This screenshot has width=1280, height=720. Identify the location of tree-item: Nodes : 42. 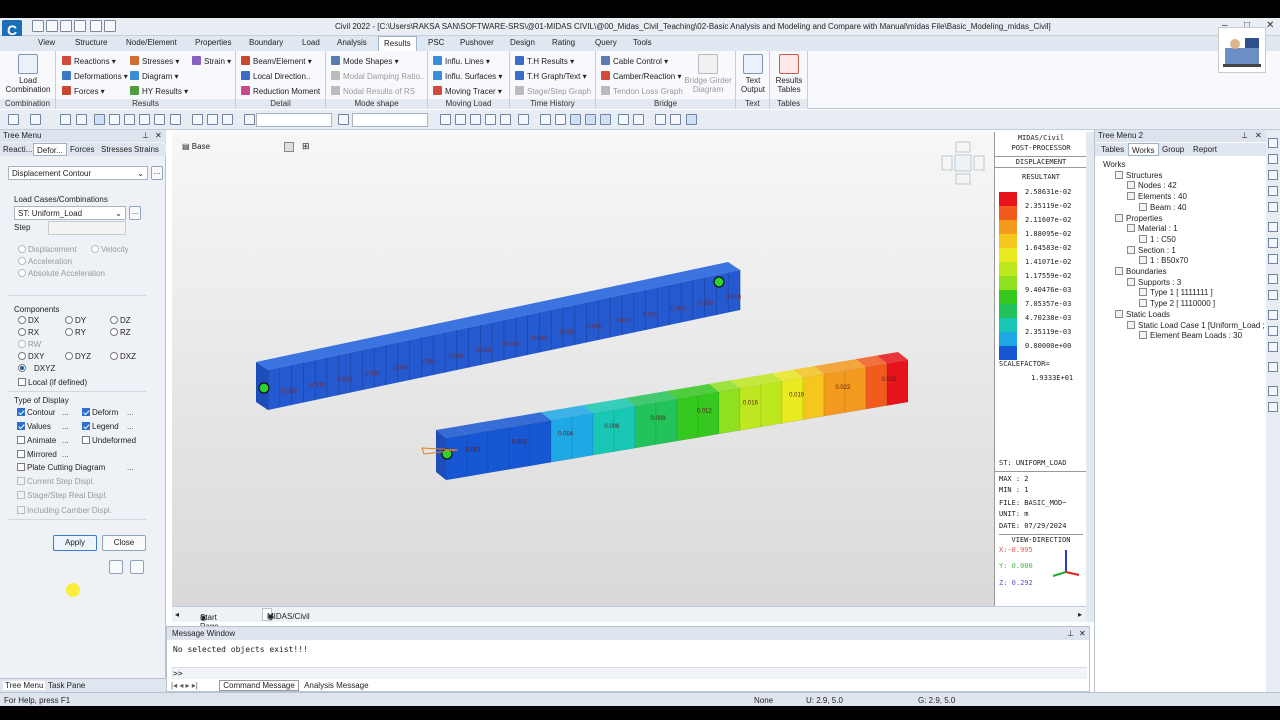
(1152, 185).